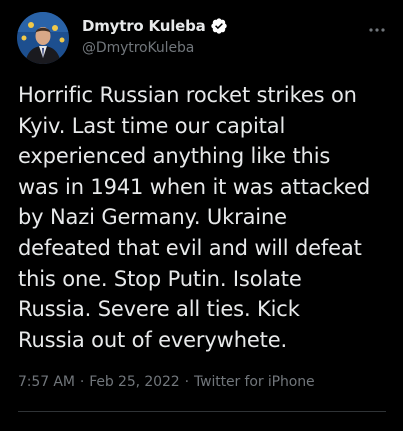 Image resolution: width=403 pixels, height=431 pixels. Describe the element at coordinates (254, 382) in the screenshot. I see `tweet-source: Twitter for iPhone` at that location.